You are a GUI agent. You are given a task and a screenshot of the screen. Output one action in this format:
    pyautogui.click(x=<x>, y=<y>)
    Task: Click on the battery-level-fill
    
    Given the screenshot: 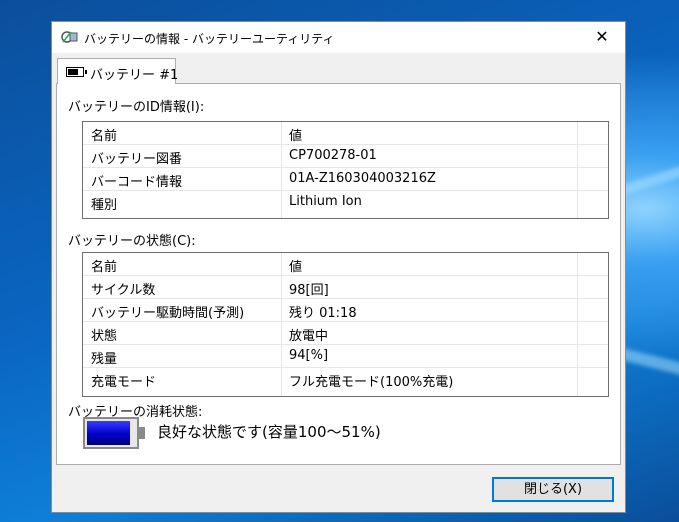 What is the action you would take?
    pyautogui.click(x=108, y=433)
    